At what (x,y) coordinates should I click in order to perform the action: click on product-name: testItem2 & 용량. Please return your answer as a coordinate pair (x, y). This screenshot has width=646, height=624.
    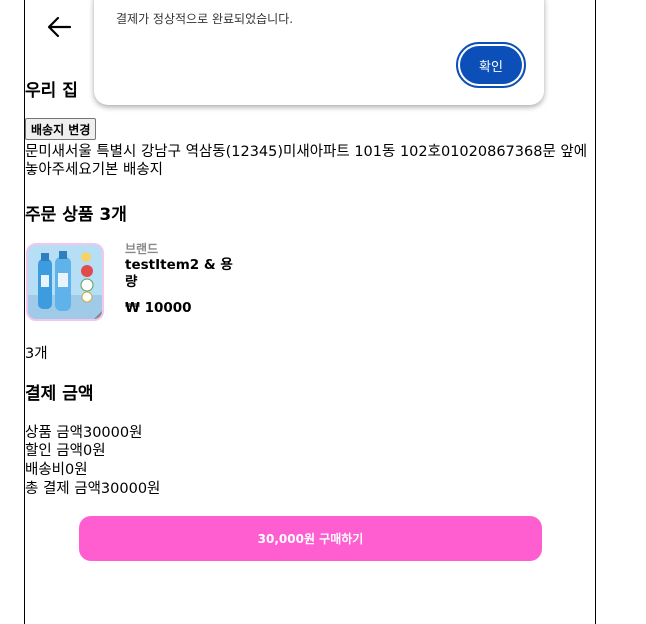
    Looking at the image, I should click on (180, 274).